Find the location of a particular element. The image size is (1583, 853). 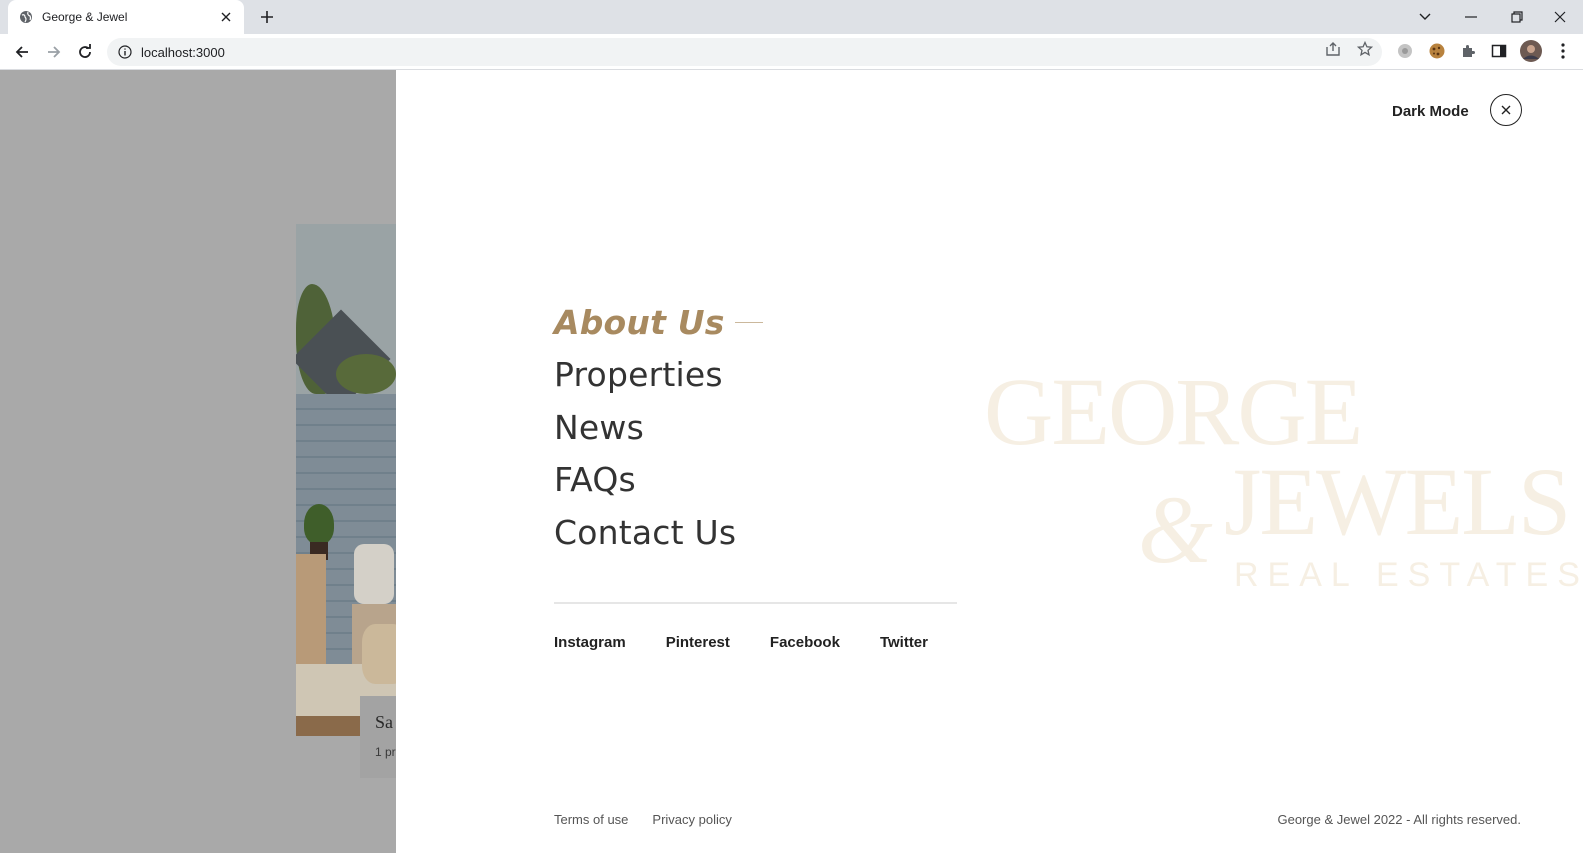

nav-item-news: News is located at coordinates (658, 427).